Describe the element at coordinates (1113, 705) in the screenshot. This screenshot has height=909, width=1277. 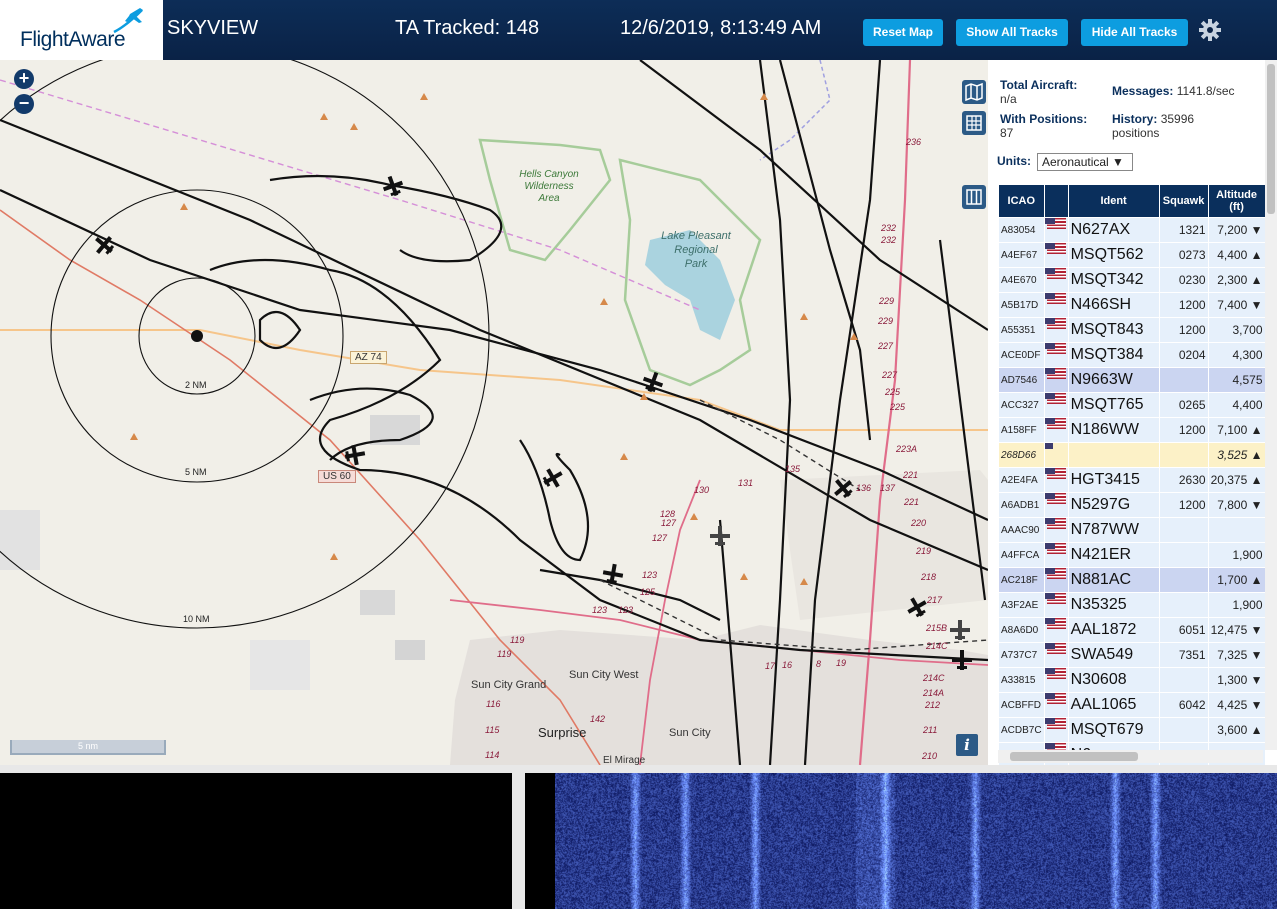
I see `cell-ident: AAL1065` at that location.